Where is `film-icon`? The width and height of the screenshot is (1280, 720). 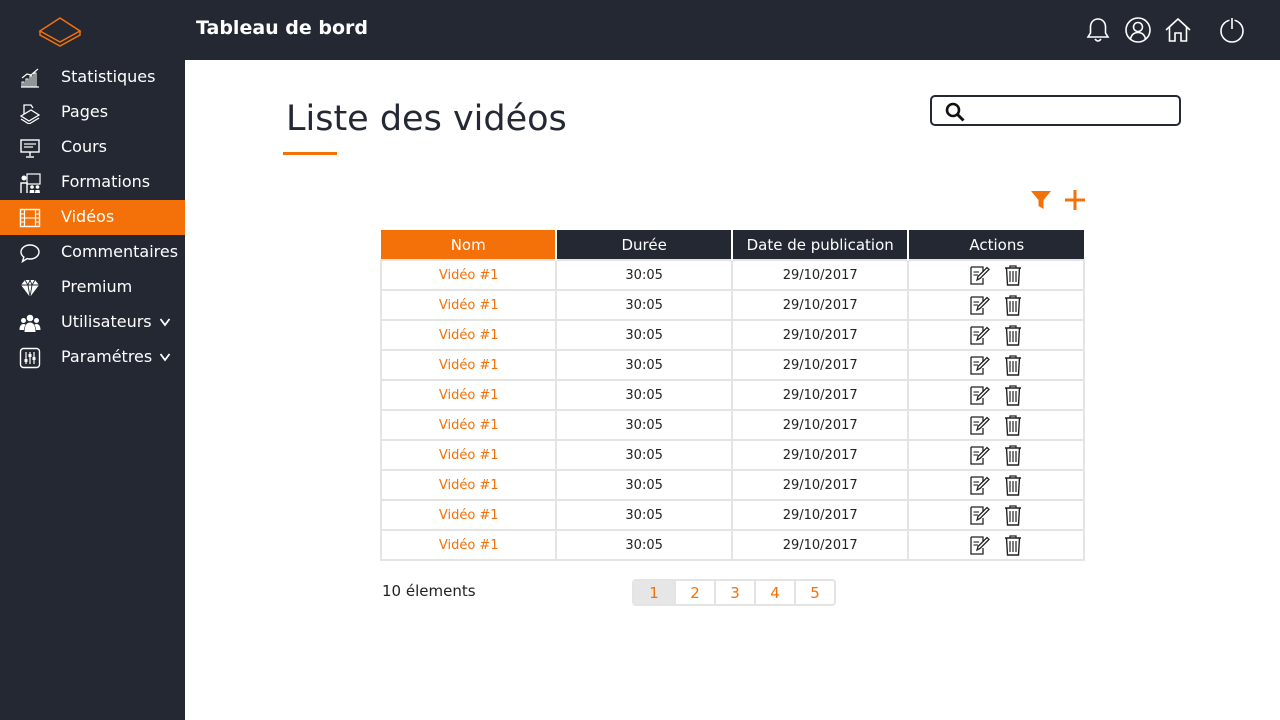
film-icon is located at coordinates (30, 218).